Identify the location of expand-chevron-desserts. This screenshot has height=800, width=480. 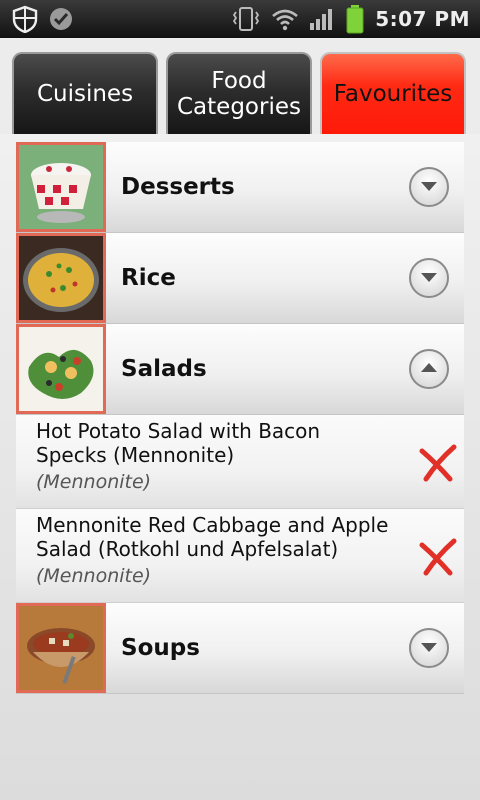
(429, 187).